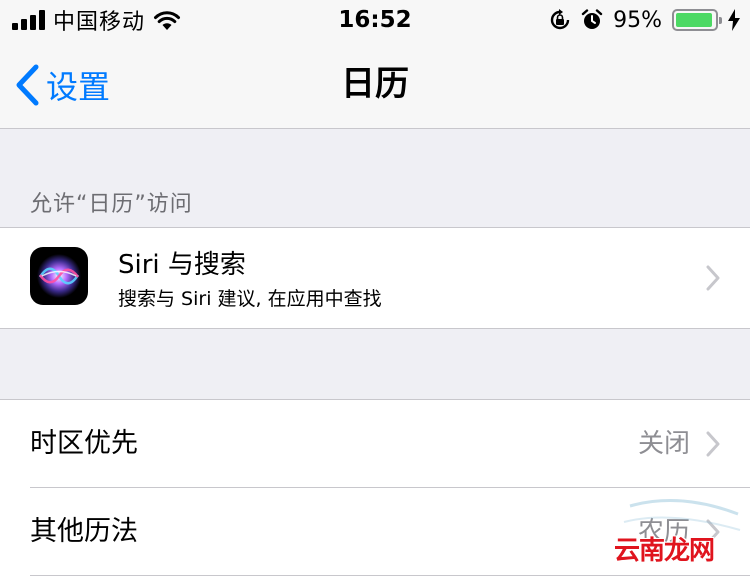 The width and height of the screenshot is (750, 576). Describe the element at coordinates (664, 551) in the screenshot. I see `watermark-text: 云南龙网` at that location.